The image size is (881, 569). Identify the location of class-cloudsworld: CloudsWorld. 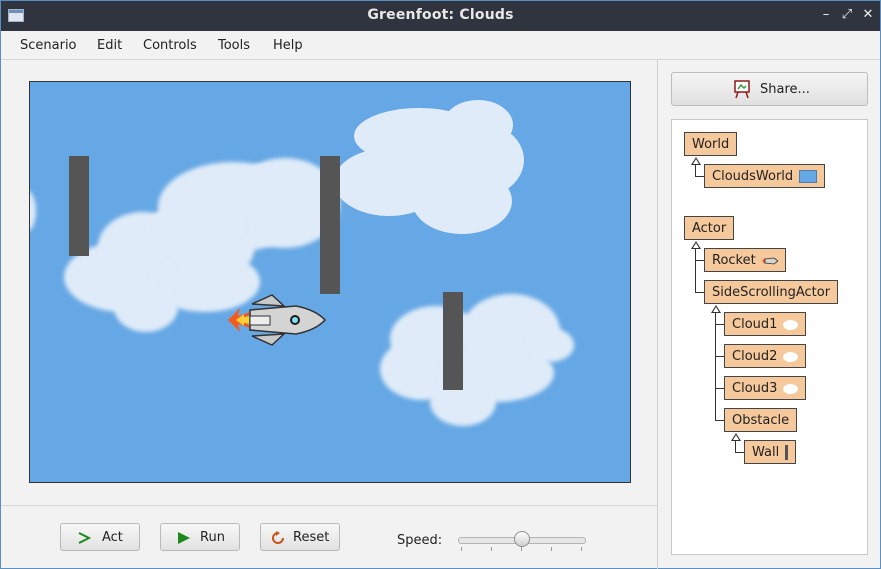
(765, 176).